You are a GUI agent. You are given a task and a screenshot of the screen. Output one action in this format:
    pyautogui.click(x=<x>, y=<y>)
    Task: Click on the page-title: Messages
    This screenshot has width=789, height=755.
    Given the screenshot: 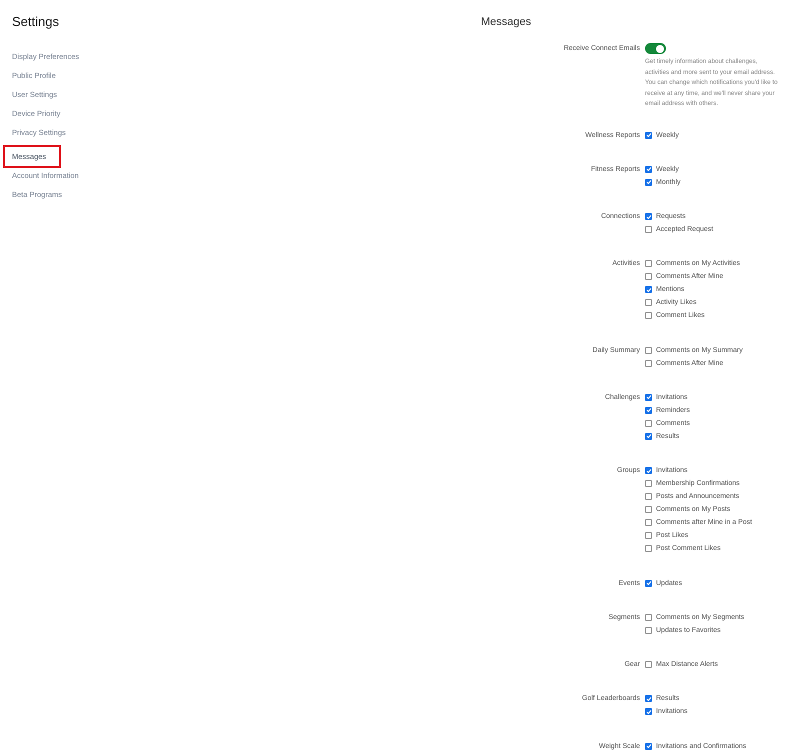 What is the action you would take?
    pyautogui.click(x=506, y=22)
    